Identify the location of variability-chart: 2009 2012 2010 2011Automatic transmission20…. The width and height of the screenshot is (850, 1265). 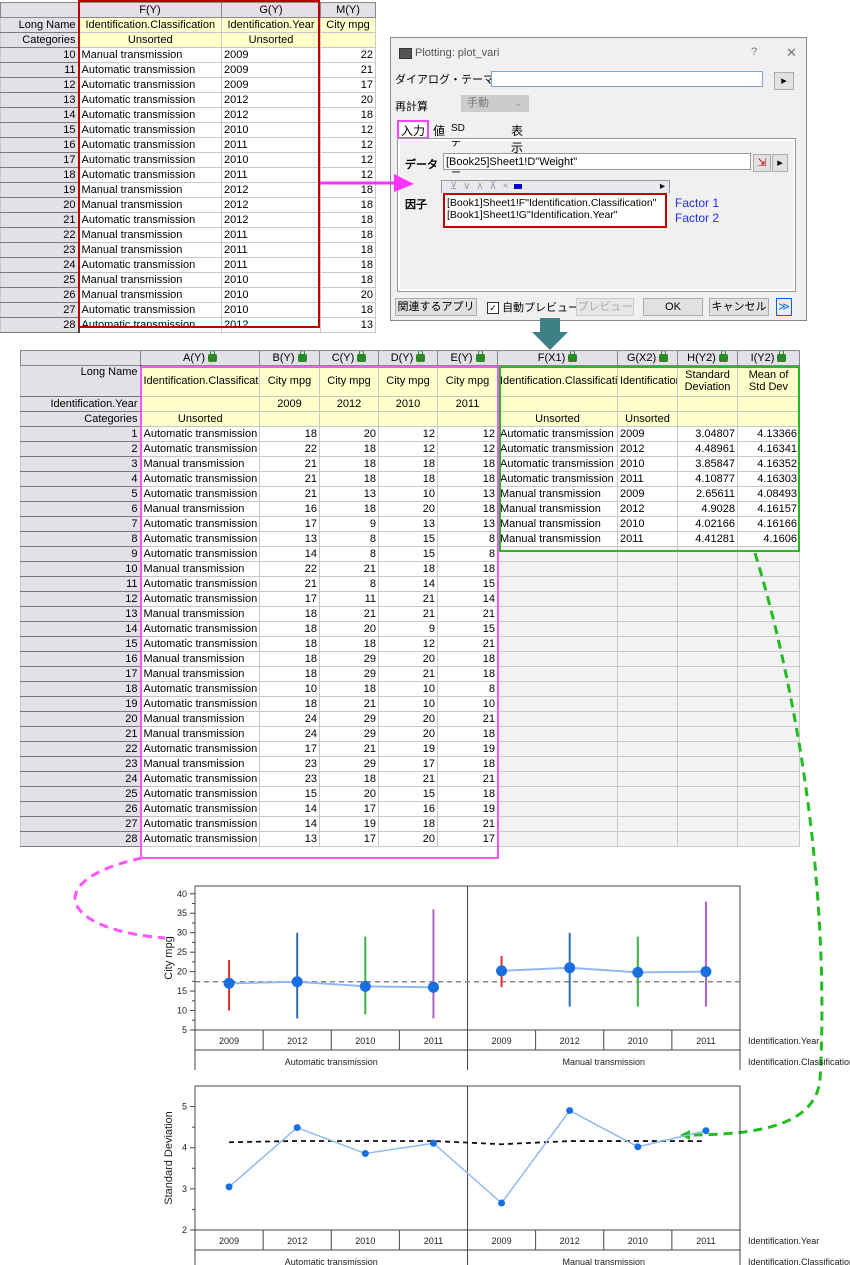
(506, 977).